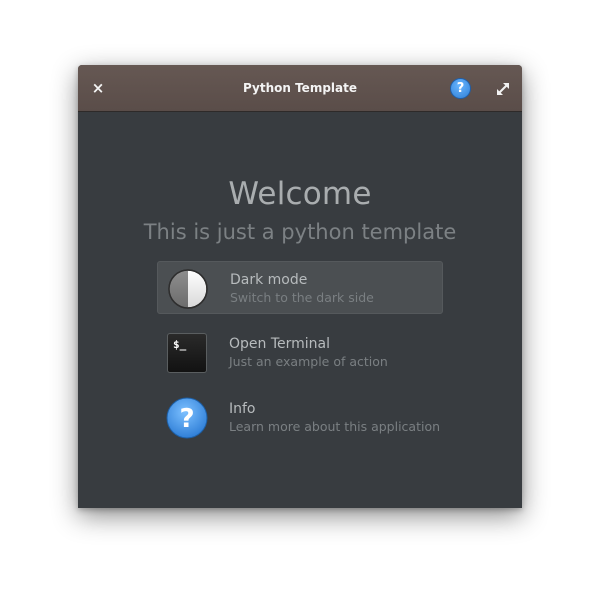  I want to click on welcome-subtitle: This is just a python template, so click(300, 232).